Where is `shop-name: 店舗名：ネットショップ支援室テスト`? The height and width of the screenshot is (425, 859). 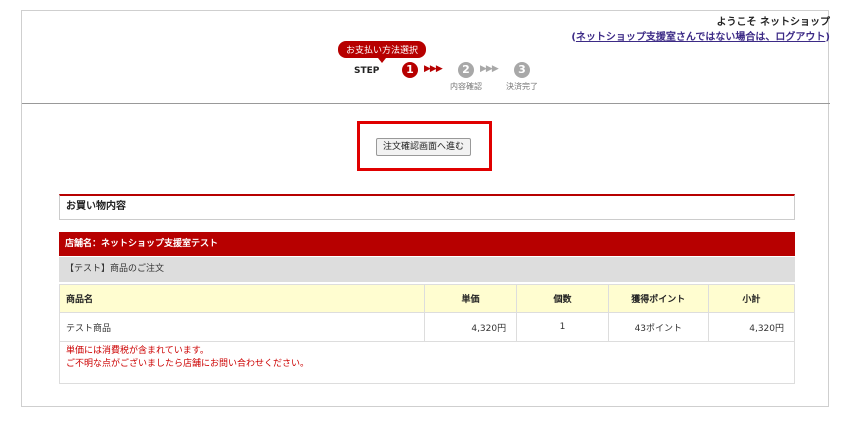 shop-name: 店舗名：ネットショップ支援室テスト is located at coordinates (427, 244).